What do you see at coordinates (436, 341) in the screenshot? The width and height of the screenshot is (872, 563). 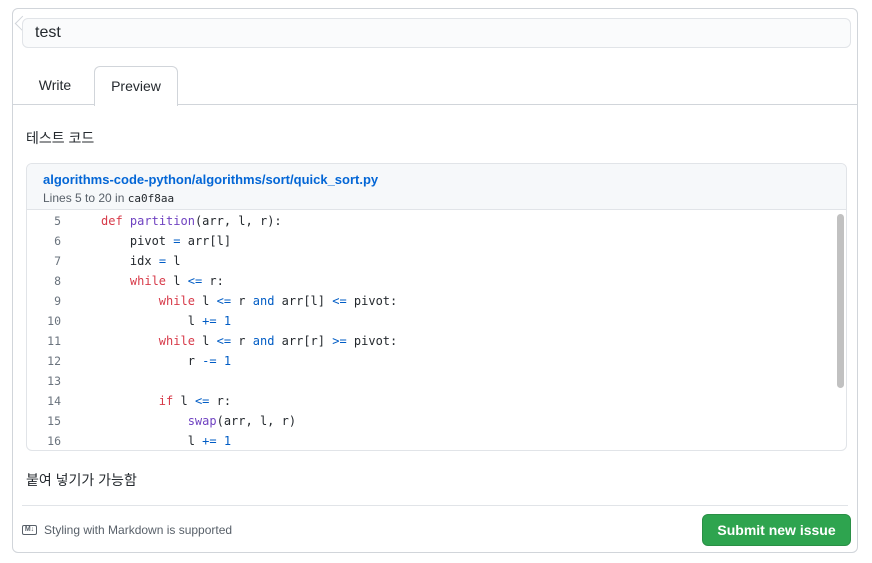 I see `code-line: 11 while l <= r and arr[r] >= pivot:` at bounding box center [436, 341].